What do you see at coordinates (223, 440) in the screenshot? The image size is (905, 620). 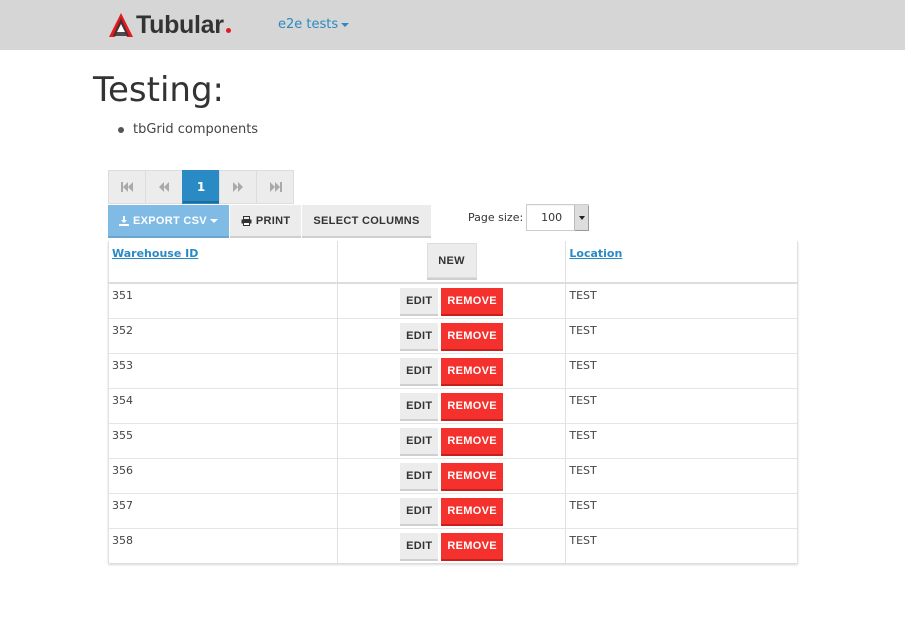 I see `cell-warehouse-id: 355` at bounding box center [223, 440].